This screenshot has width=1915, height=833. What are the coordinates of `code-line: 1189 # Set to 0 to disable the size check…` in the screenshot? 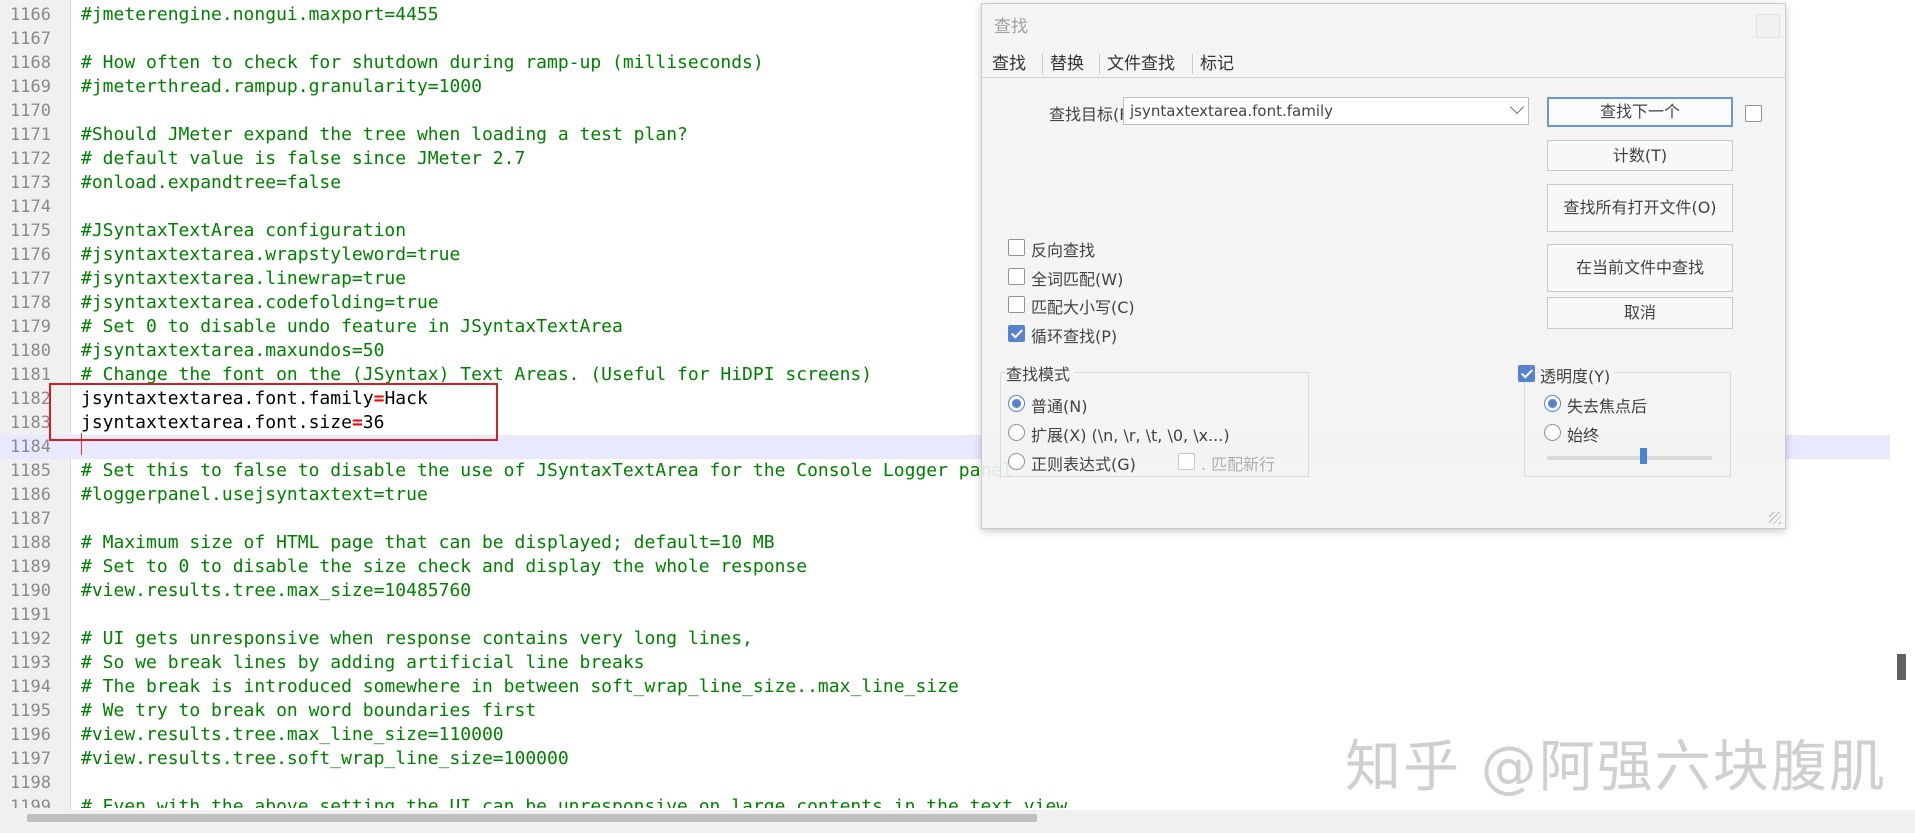 It's located at (945, 567).